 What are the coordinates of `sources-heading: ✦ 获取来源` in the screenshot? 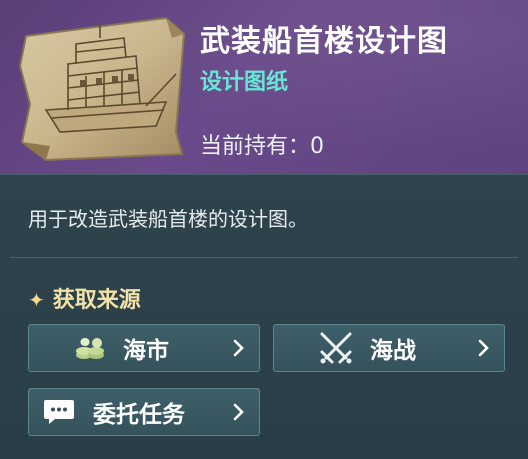 It's located at (84, 298).